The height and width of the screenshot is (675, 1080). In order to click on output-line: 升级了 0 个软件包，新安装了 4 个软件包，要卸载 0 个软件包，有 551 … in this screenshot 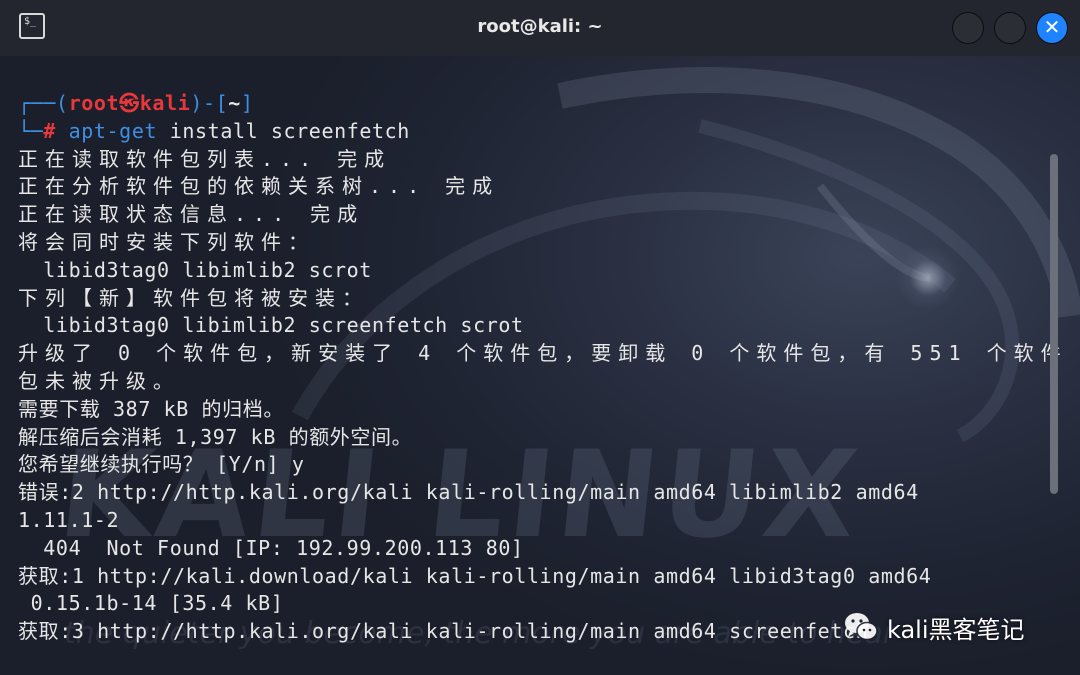, I will do `click(543, 353)`.